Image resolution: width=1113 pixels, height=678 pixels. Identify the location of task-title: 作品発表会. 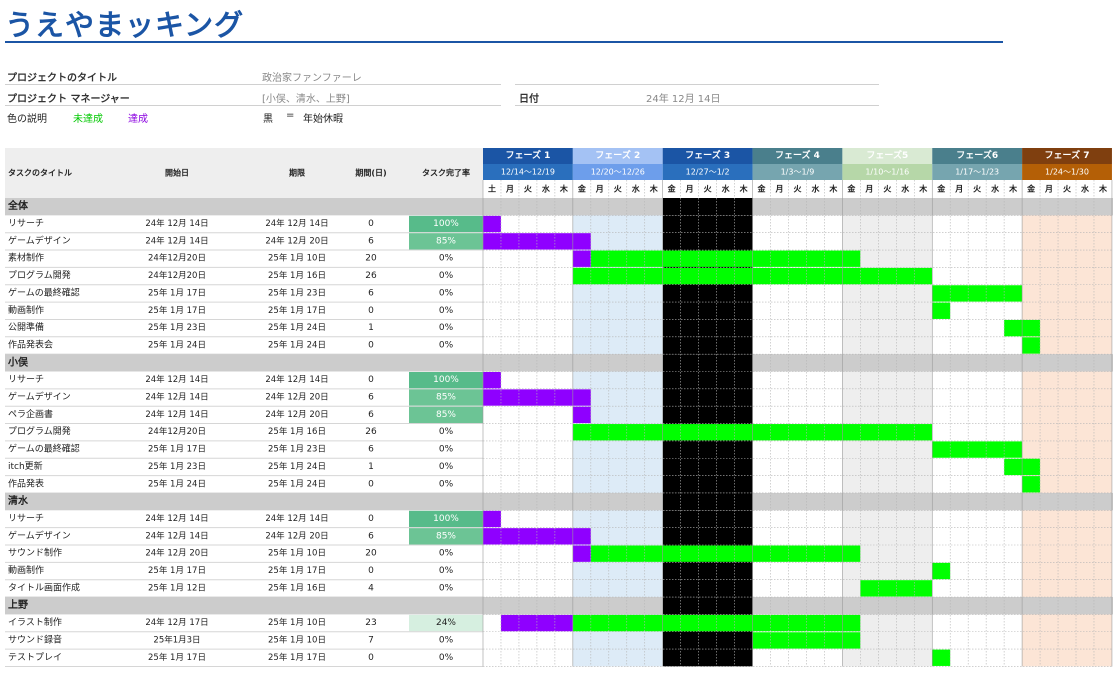
(30, 344).